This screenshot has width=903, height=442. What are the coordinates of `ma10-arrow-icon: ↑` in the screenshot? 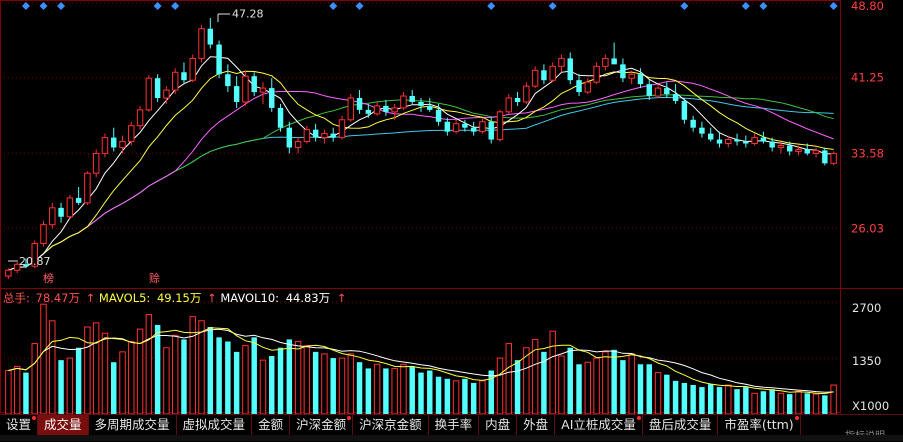 It's located at (212, 298).